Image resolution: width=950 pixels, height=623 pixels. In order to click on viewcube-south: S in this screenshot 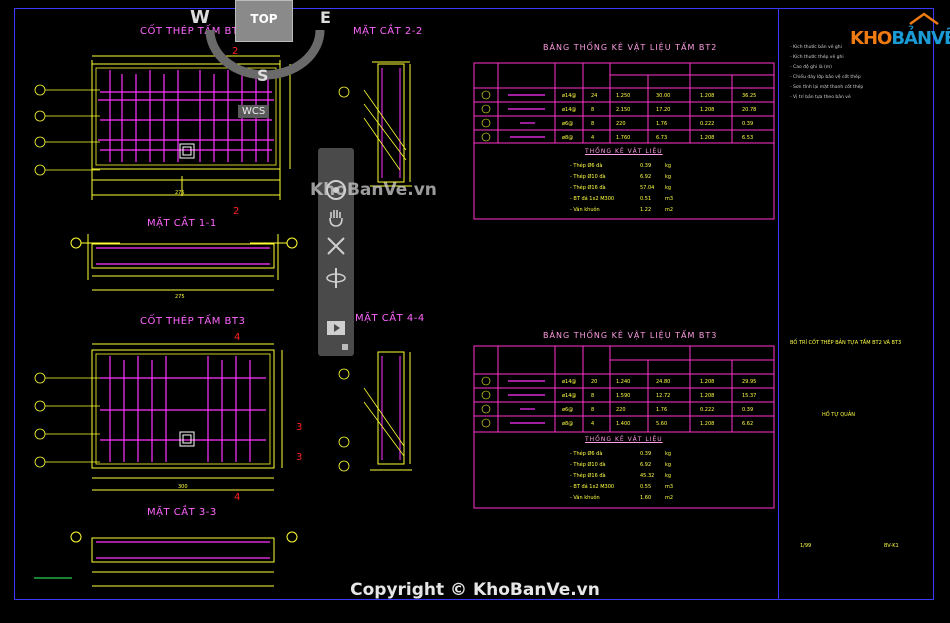, I will do `click(263, 75)`.